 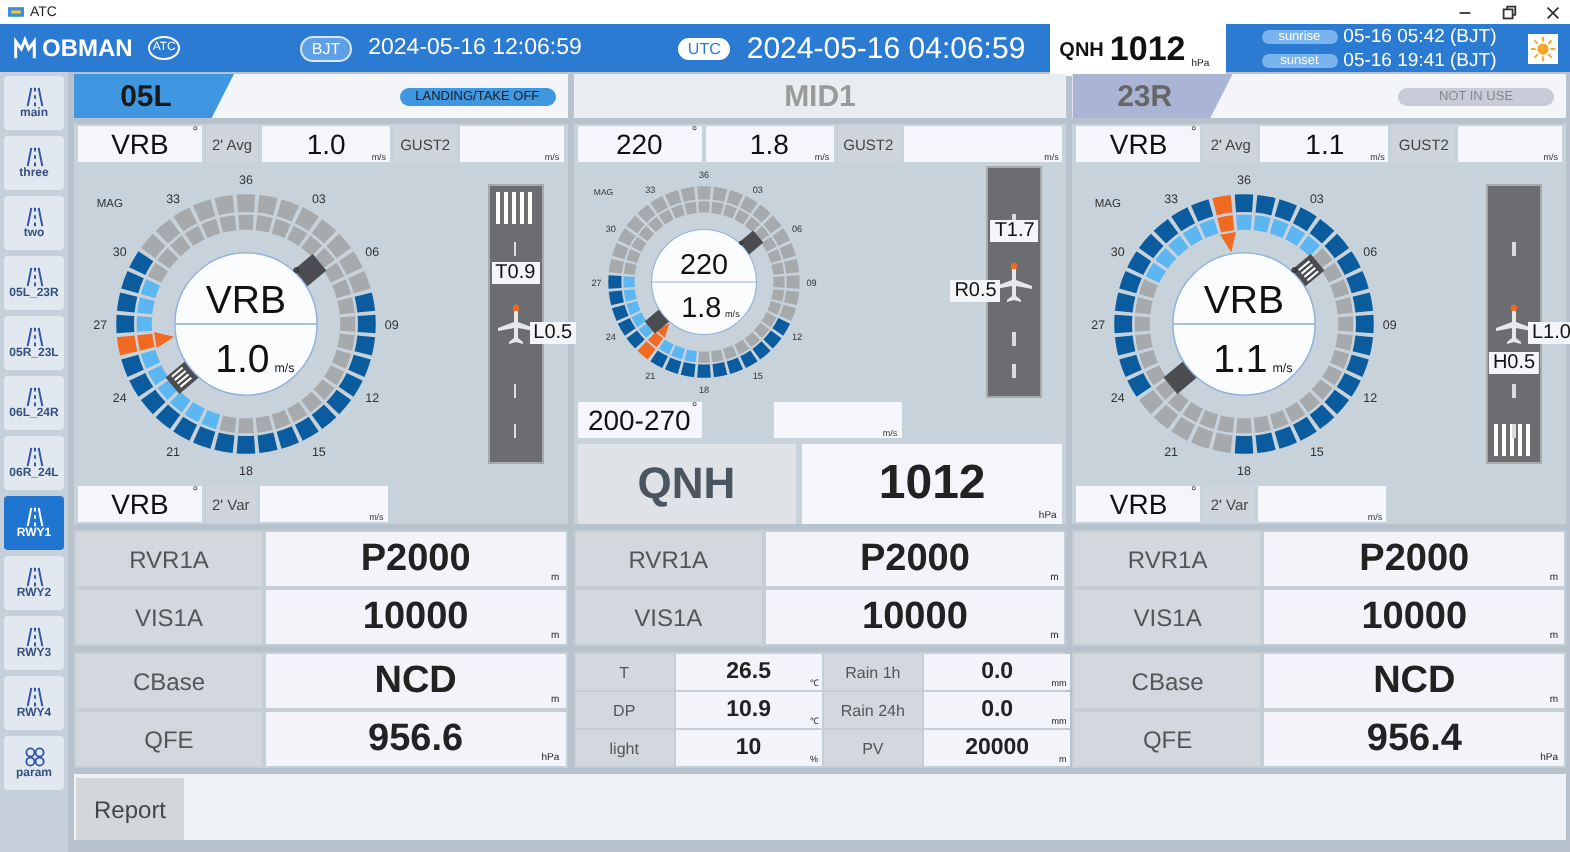 What do you see at coordinates (553, 333) in the screenshot?
I see `crosswind-label: L0.5` at bounding box center [553, 333].